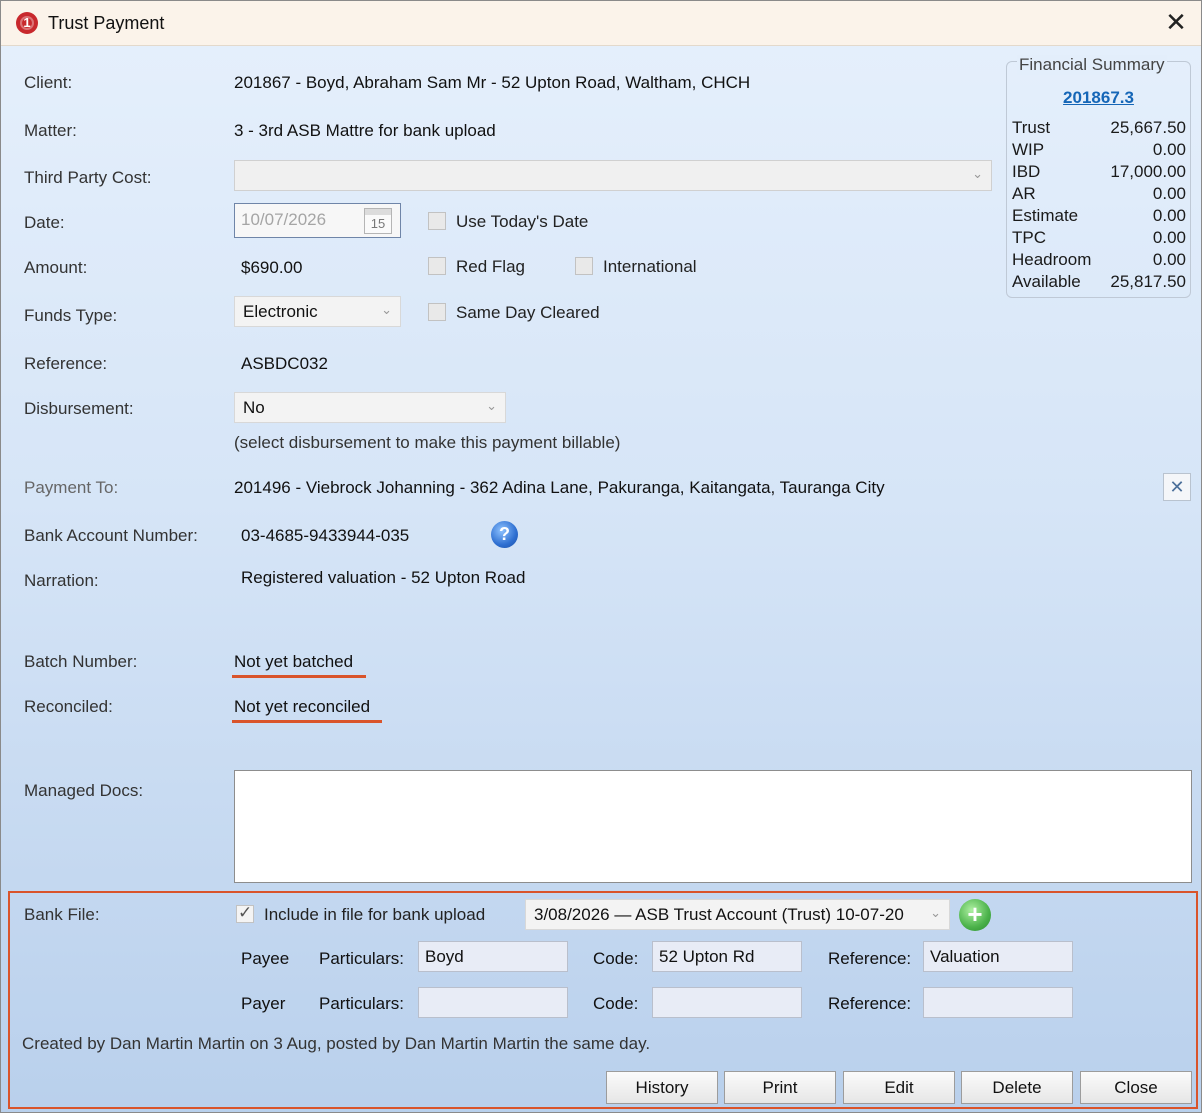  What do you see at coordinates (1098, 98) in the screenshot?
I see `financial-summary-link: 201867.3` at bounding box center [1098, 98].